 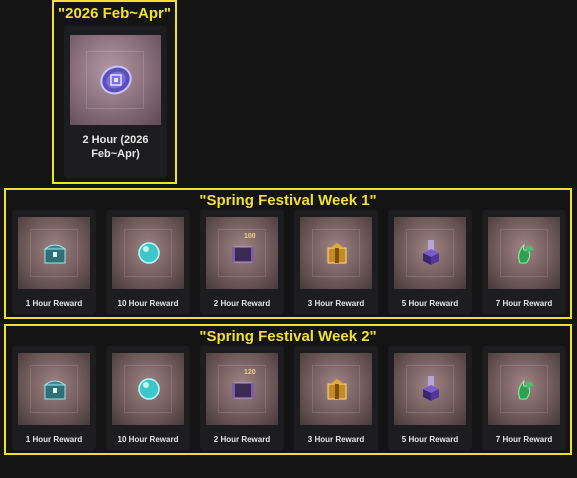 What do you see at coordinates (114, 13) in the screenshot?
I see `group-title: "2026 Feb~Apr"` at bounding box center [114, 13].